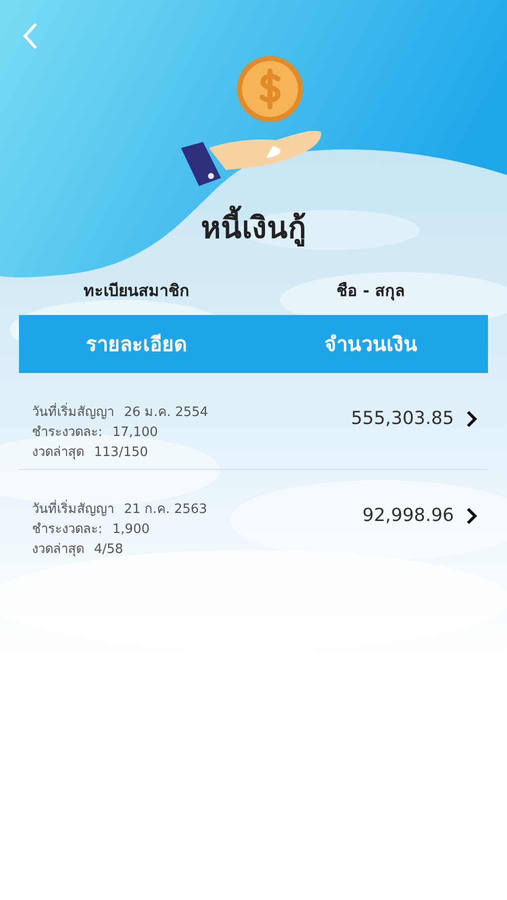 This screenshot has height=900, width=507. Describe the element at coordinates (408, 516) in the screenshot. I see `loan-amount: 92,998.96` at that location.